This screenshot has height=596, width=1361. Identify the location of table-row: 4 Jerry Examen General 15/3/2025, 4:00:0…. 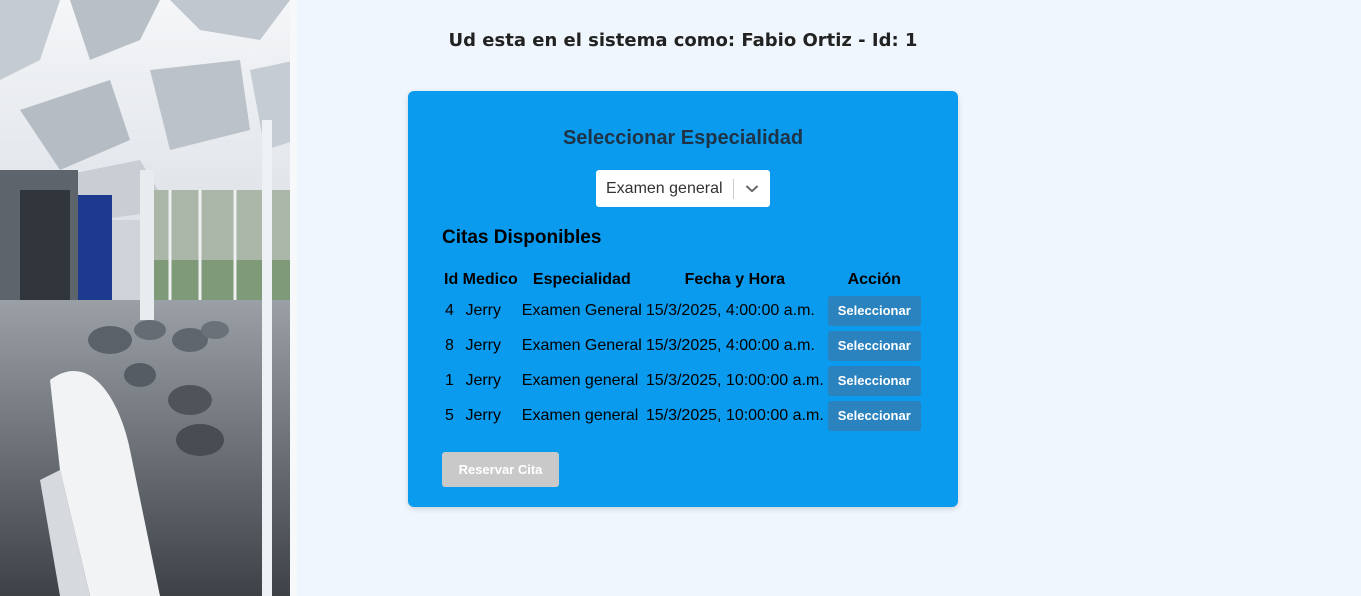
(682, 310).